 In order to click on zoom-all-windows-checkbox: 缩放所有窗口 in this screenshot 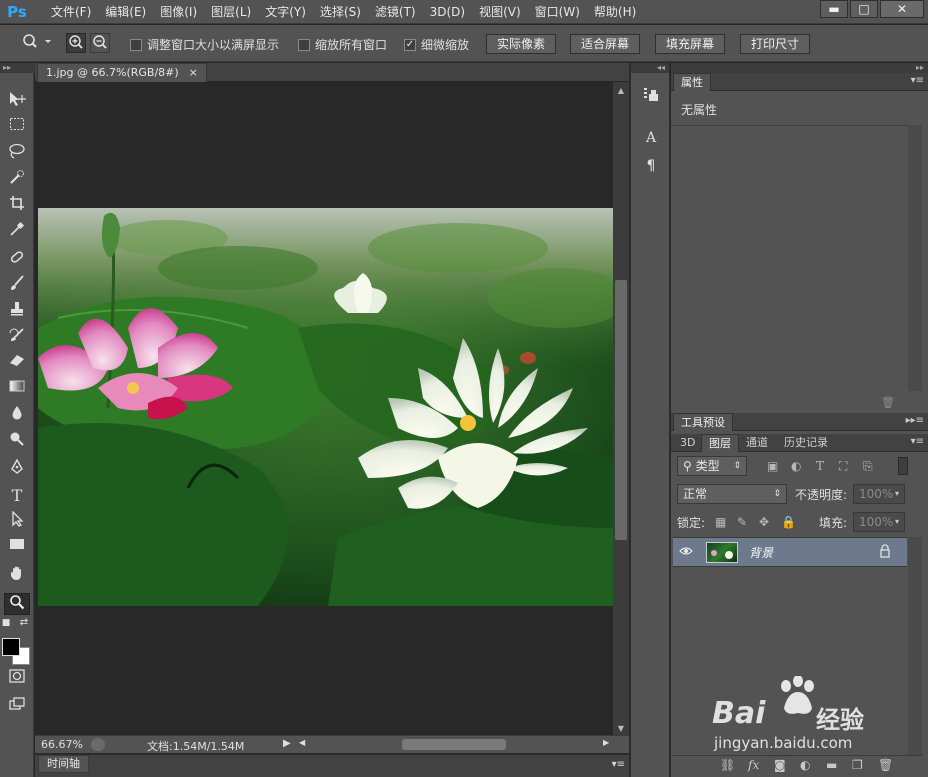, I will do `click(342, 44)`.